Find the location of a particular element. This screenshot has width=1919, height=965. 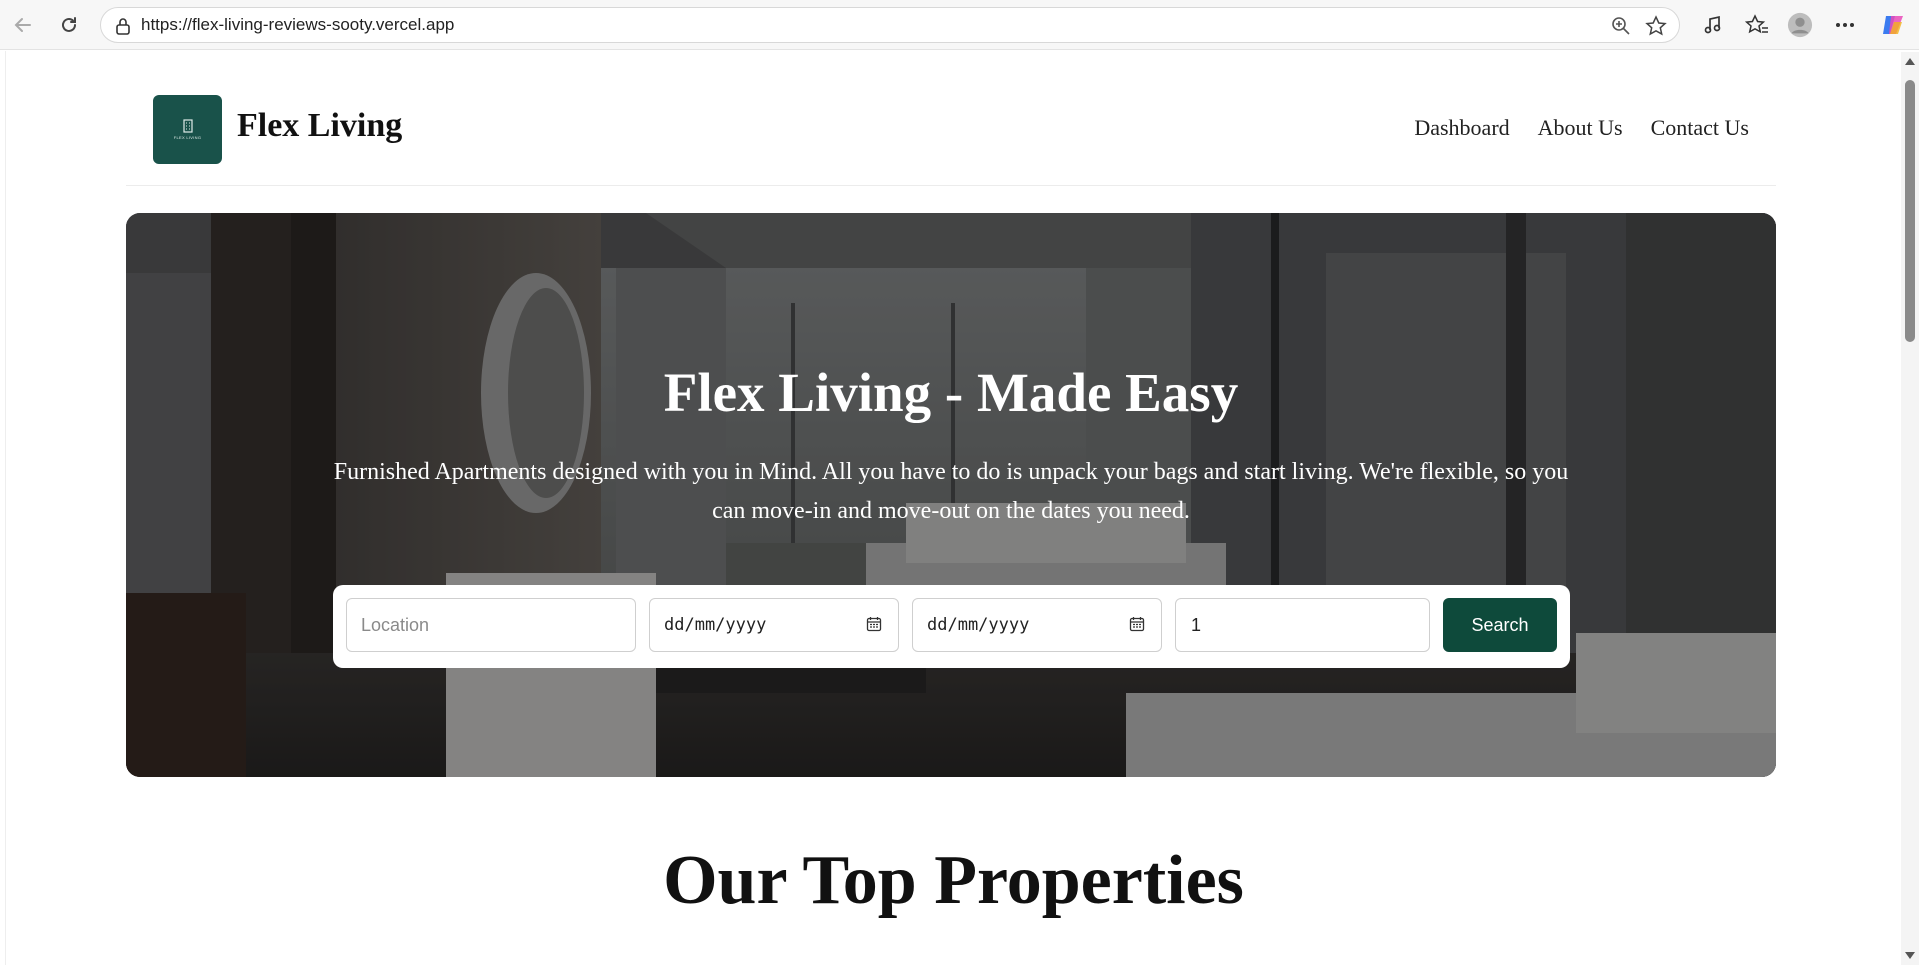

lock-icon is located at coordinates (123, 28).